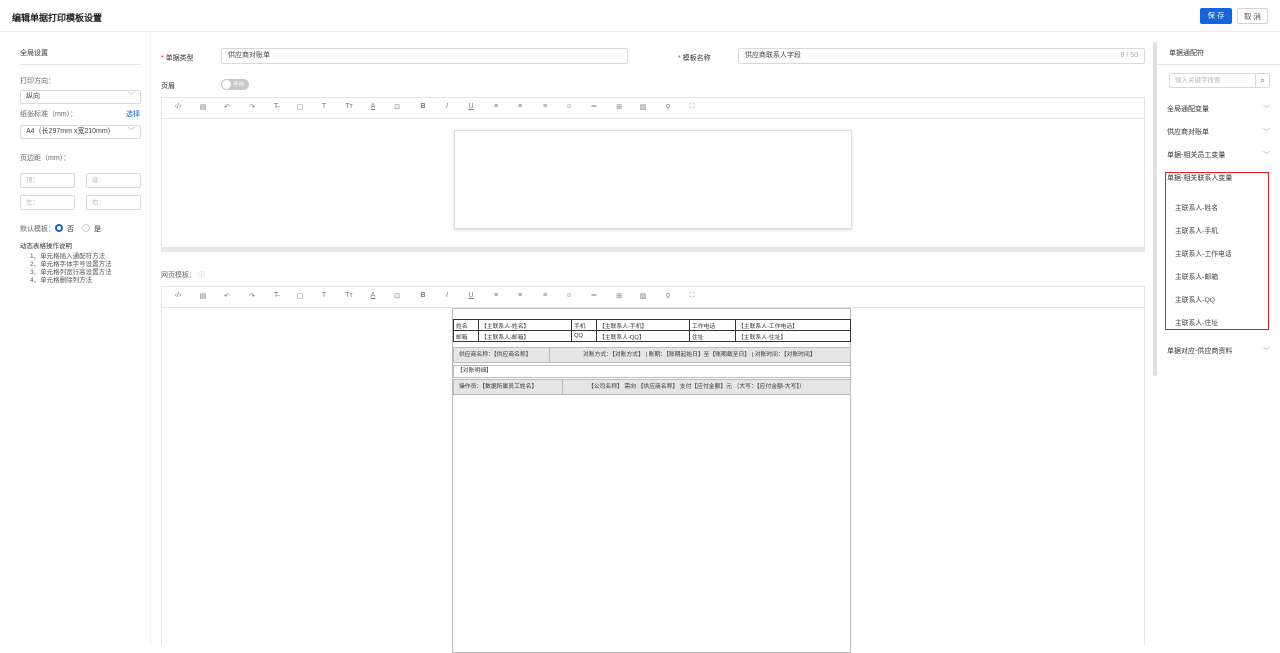 The width and height of the screenshot is (1280, 653). Describe the element at coordinates (1196, 276) in the screenshot. I see `wildcard-item: 主联系人-邮箱` at that location.